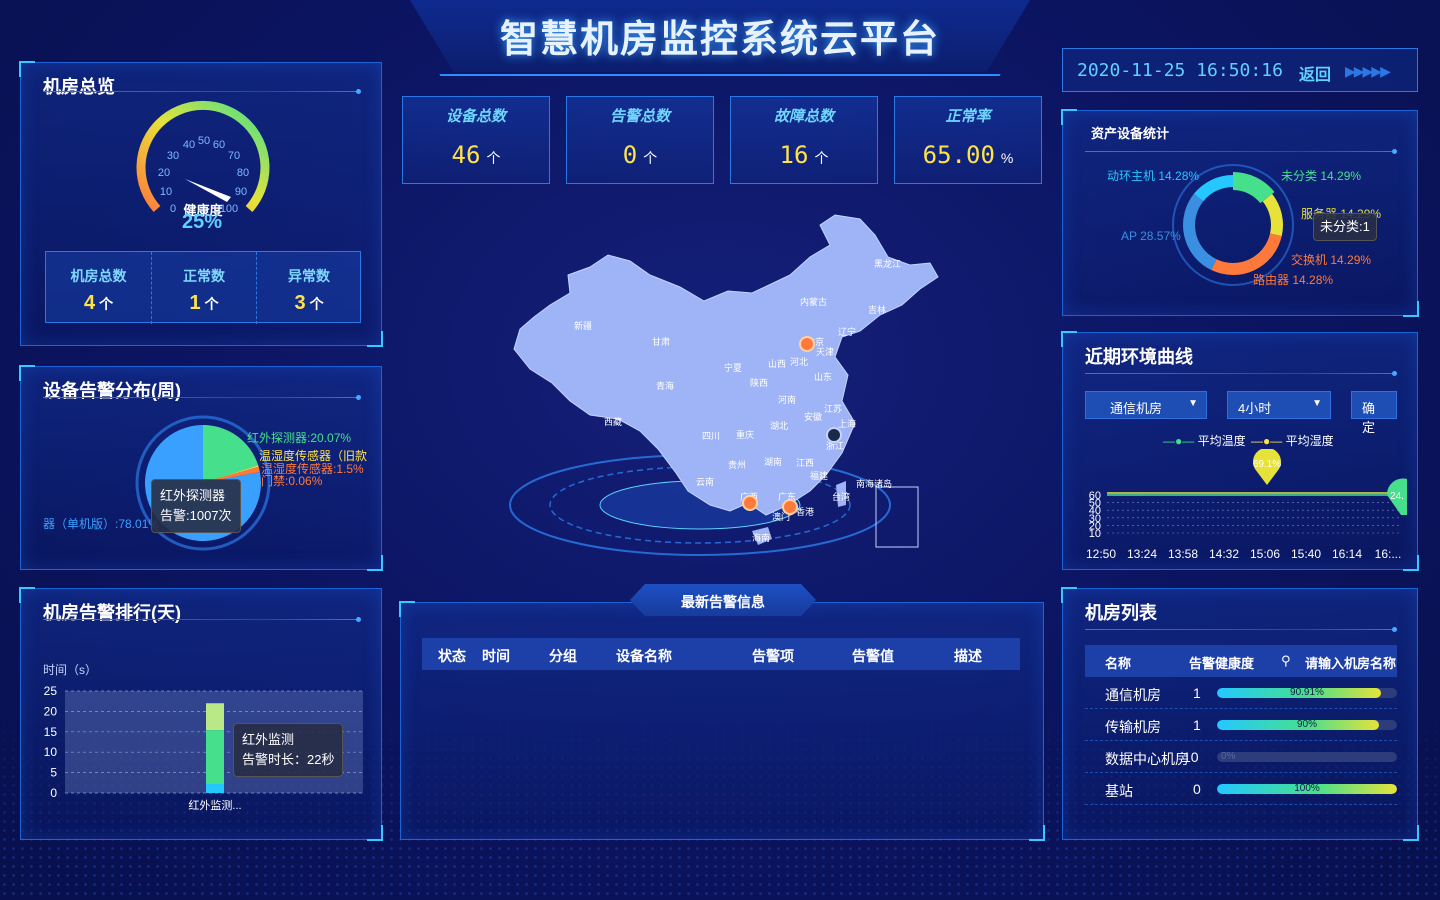  Describe the element at coordinates (166, 192) in the screenshot. I see `gauge-tick-label: 10` at that location.